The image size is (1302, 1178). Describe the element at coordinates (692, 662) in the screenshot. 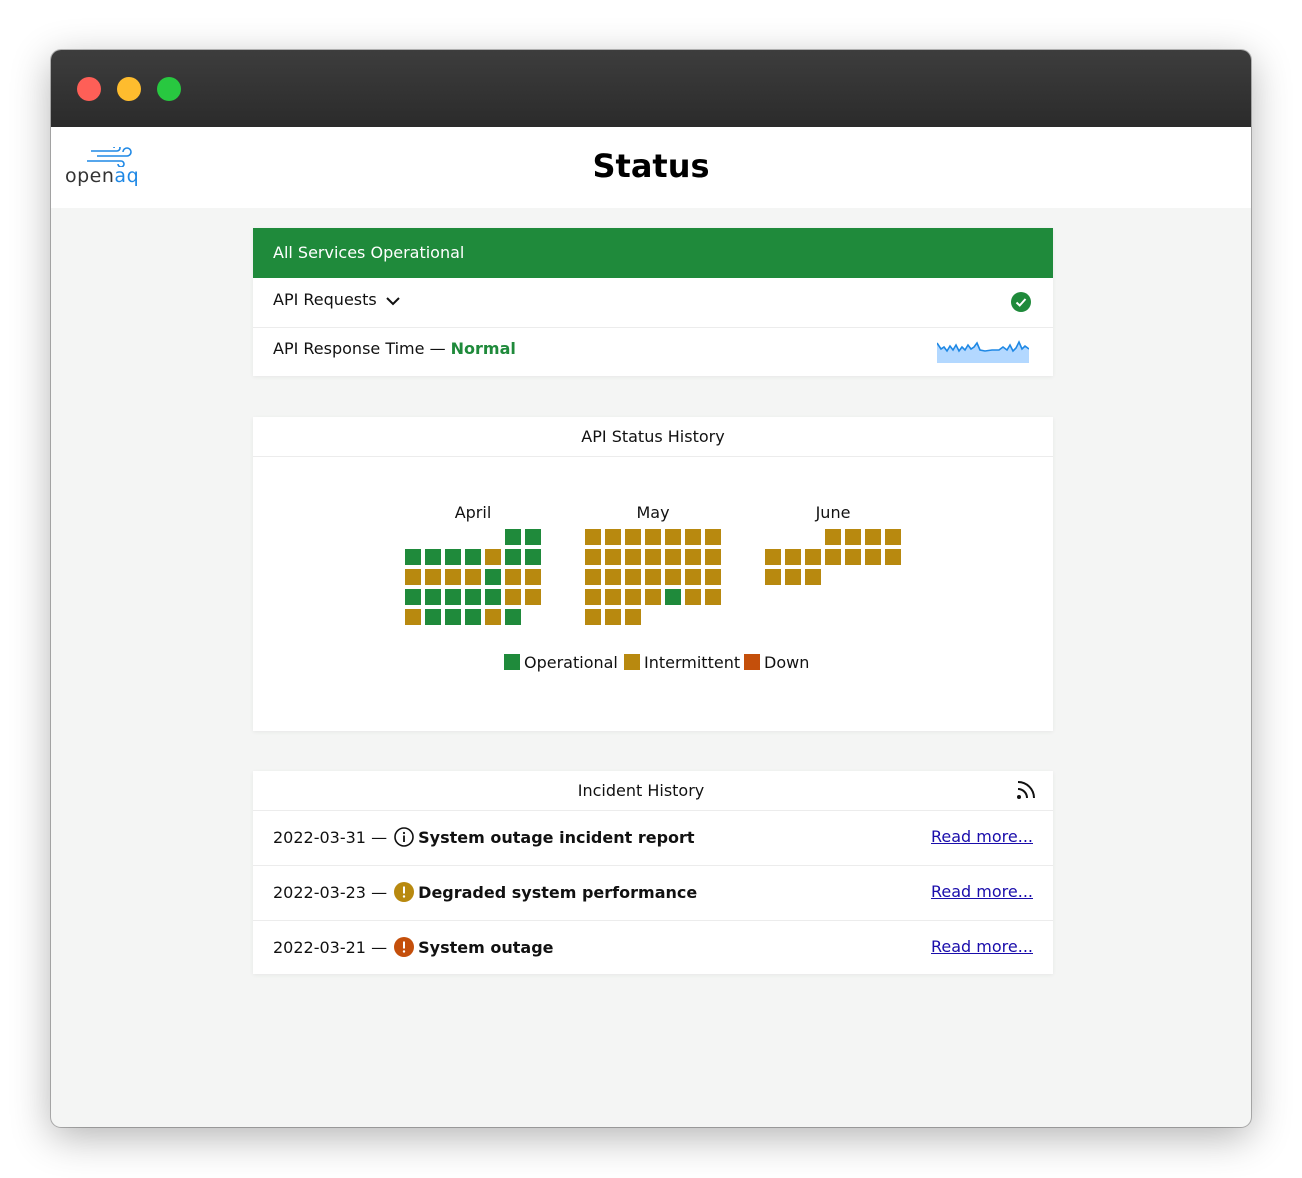

I see `legend-label: Intermittent` at that location.